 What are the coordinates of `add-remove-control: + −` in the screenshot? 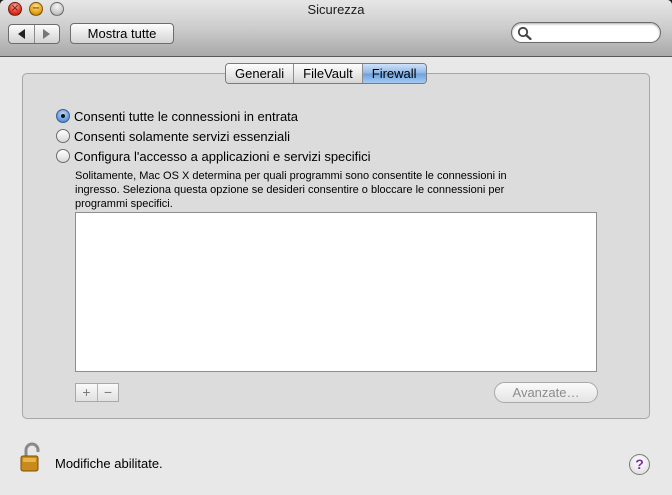 It's located at (97, 392).